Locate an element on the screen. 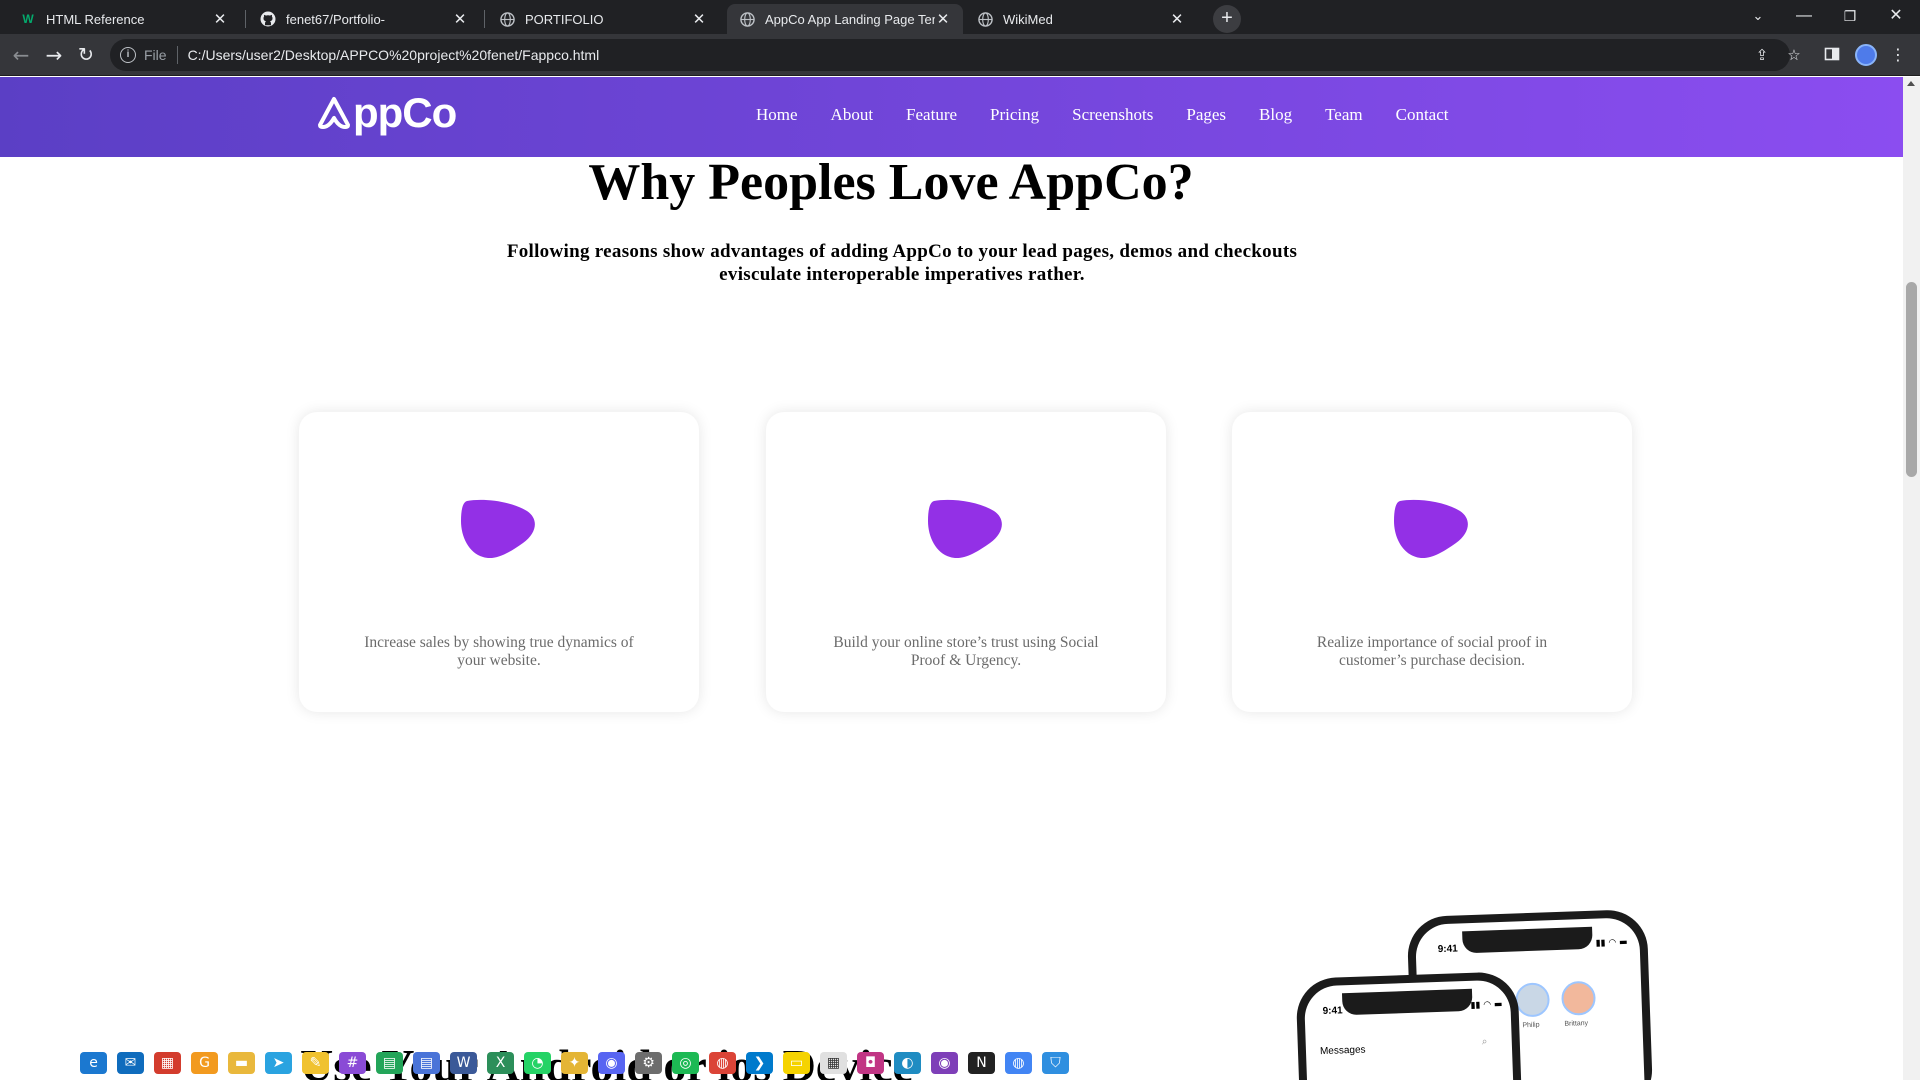 The width and height of the screenshot is (1920, 1080). phone-mockup-front: 9:41 ▮▮ ◠ ▬ Messages ⌕ is located at coordinates (1409, 1025).